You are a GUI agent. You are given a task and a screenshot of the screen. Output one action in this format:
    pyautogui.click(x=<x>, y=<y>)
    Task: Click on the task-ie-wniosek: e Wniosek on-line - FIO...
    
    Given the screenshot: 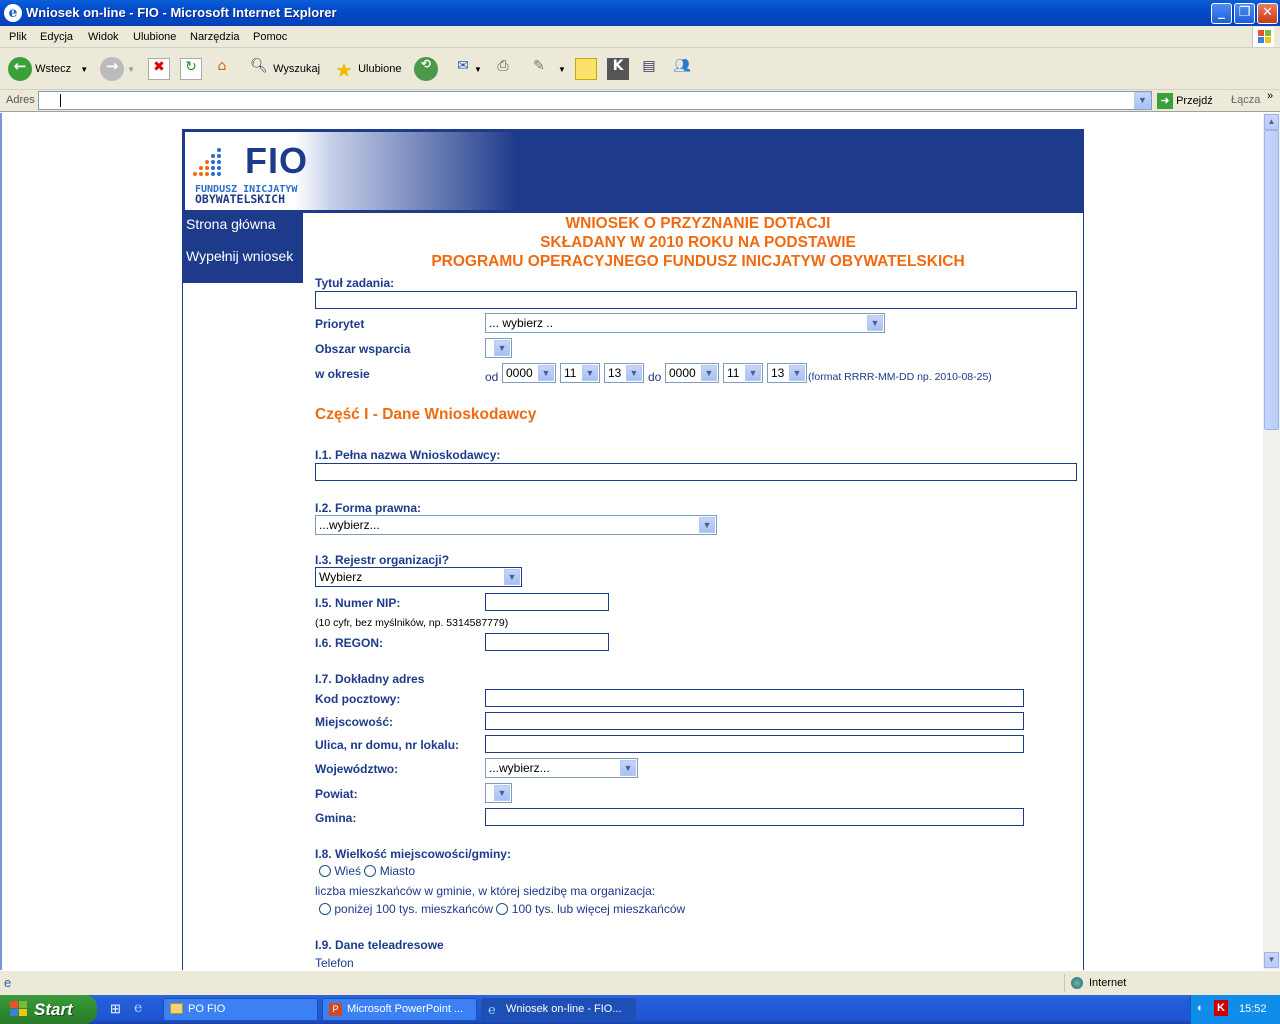 What is the action you would take?
    pyautogui.click(x=558, y=1009)
    